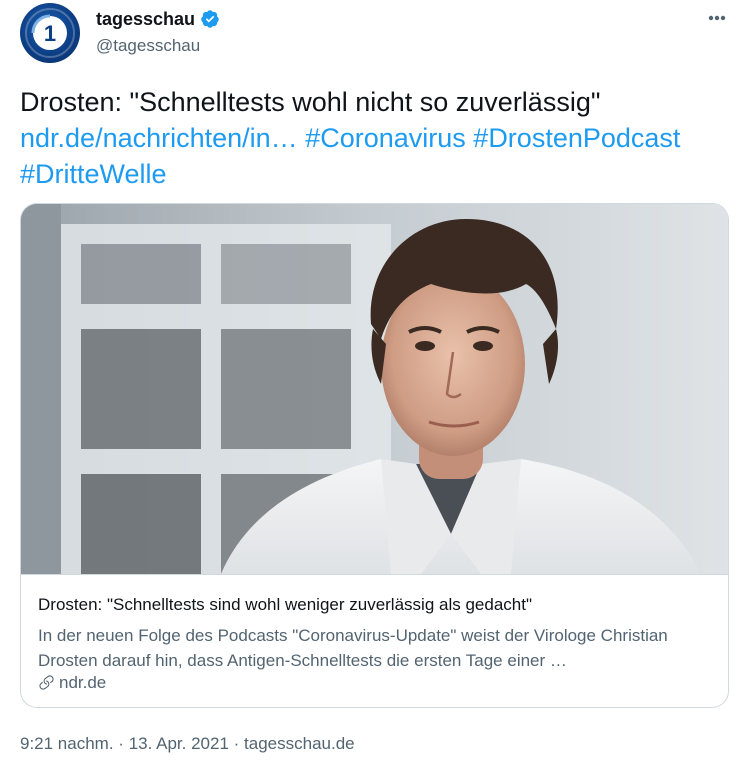 The image size is (749, 764). What do you see at coordinates (67, 743) in the screenshot?
I see `tweet-time: 9:21 nachm.` at bounding box center [67, 743].